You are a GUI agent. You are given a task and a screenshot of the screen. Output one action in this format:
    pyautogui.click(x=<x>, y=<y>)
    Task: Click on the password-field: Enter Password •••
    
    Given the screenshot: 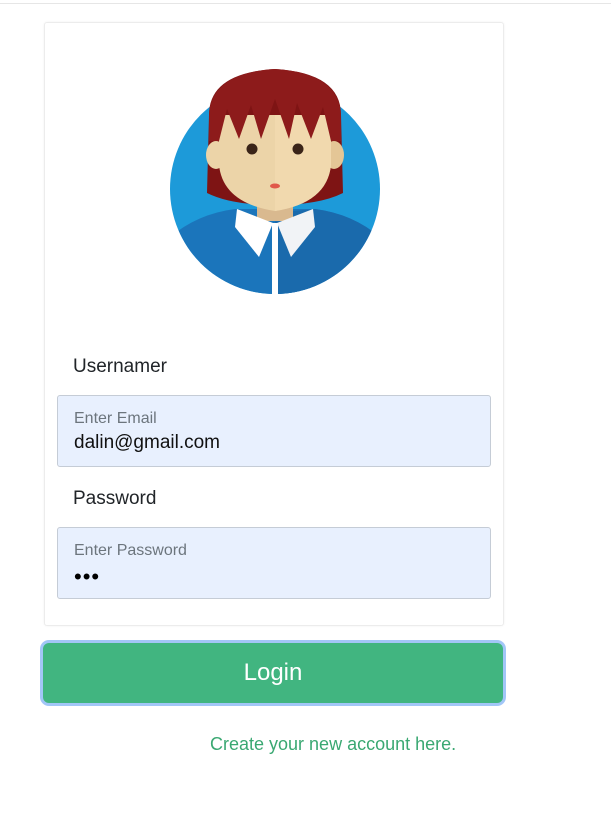 What is the action you would take?
    pyautogui.click(x=274, y=563)
    